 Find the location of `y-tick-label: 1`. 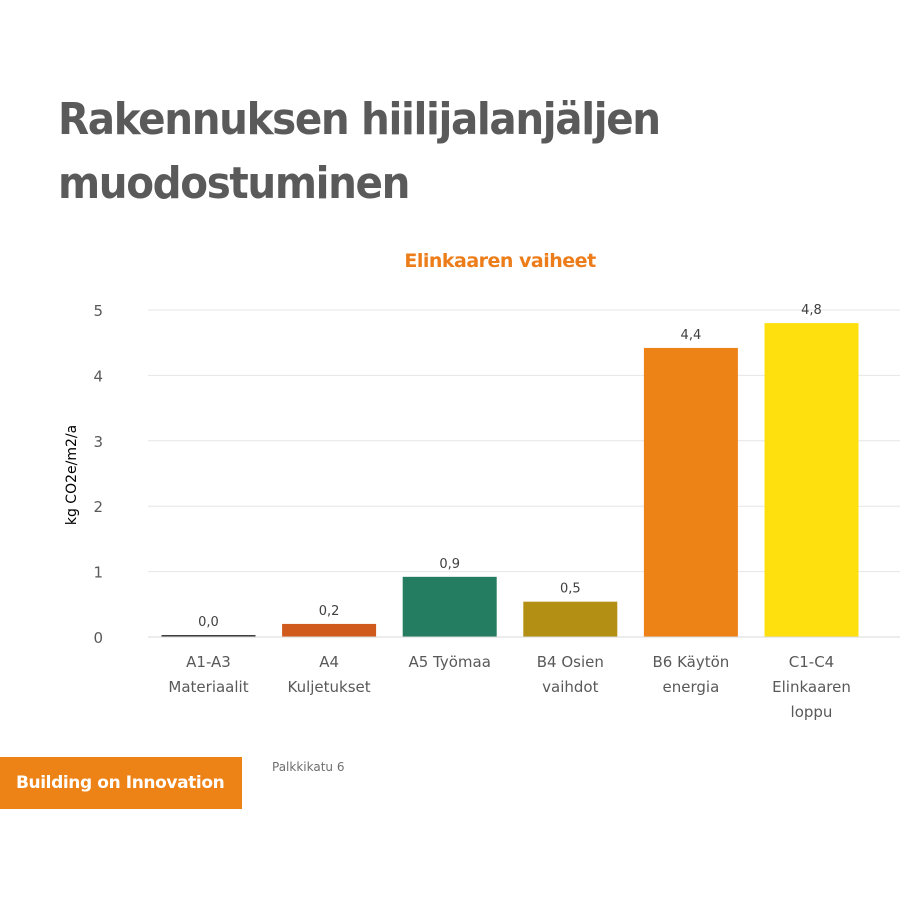

y-tick-label: 1 is located at coordinates (98, 573).